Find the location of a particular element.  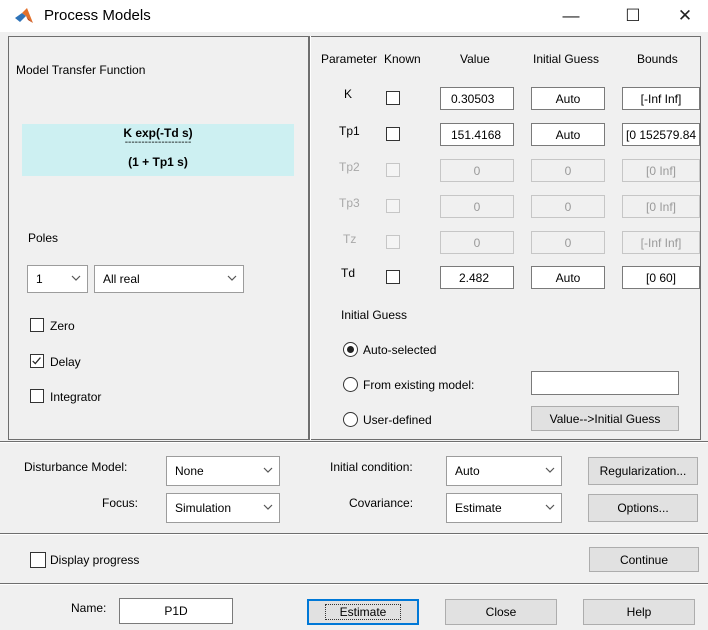

known-checkbox-tz is located at coordinates (393, 242).